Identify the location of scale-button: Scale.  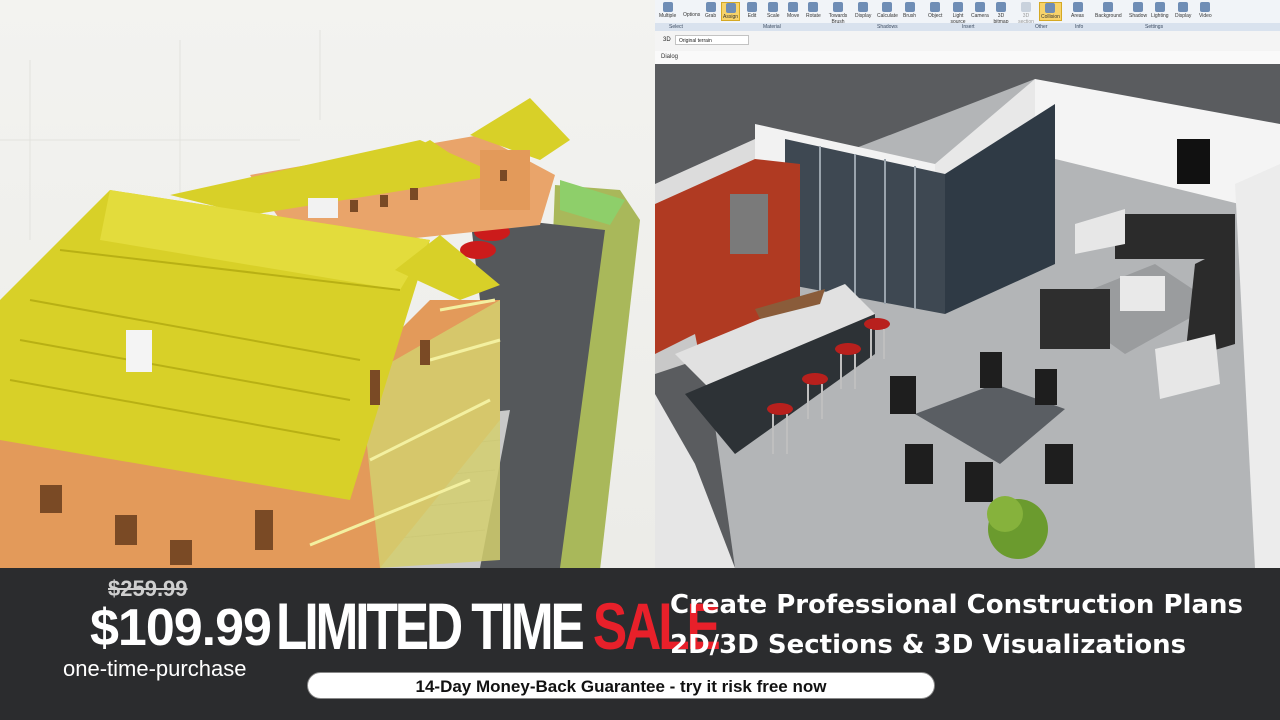
(773, 10).